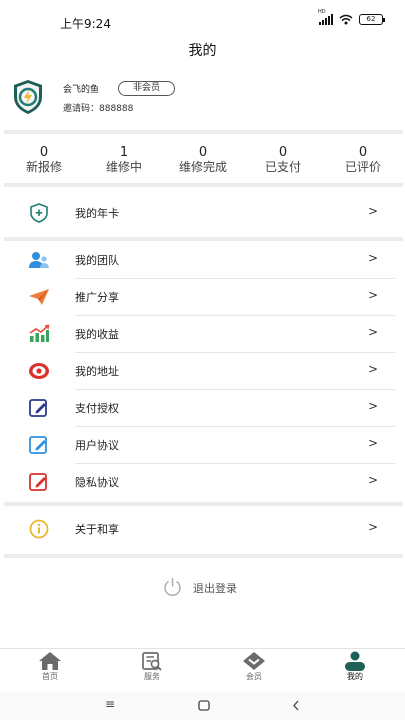 The height and width of the screenshot is (720, 405). I want to click on wifi-icon, so click(346, 19).